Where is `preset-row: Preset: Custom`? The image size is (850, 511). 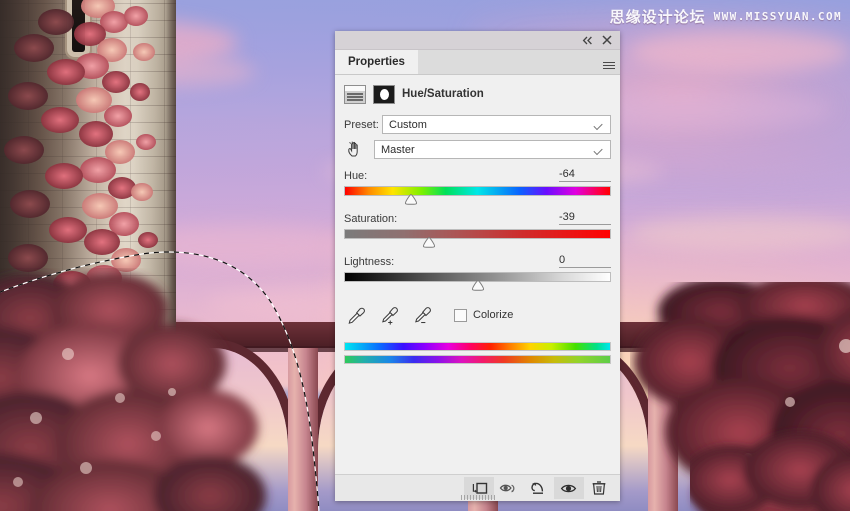 preset-row: Preset: Custom is located at coordinates (477, 124).